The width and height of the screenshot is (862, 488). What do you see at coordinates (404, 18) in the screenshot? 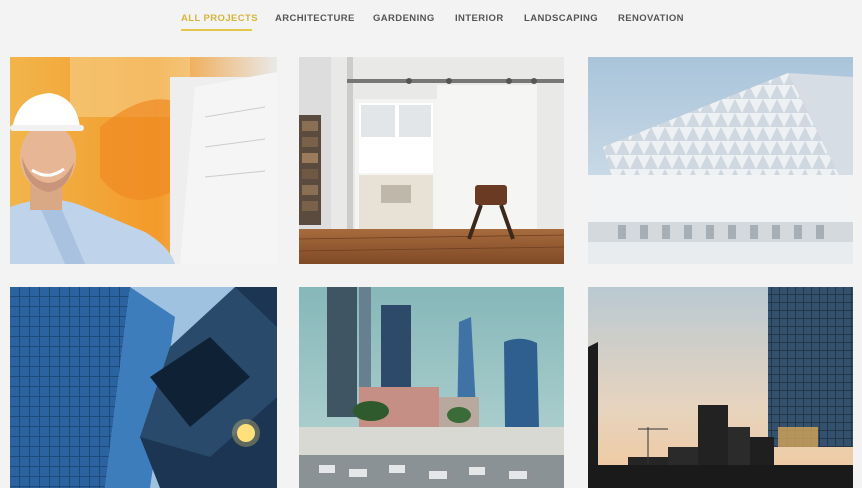
I see `filter-gardening: GARDENING` at bounding box center [404, 18].